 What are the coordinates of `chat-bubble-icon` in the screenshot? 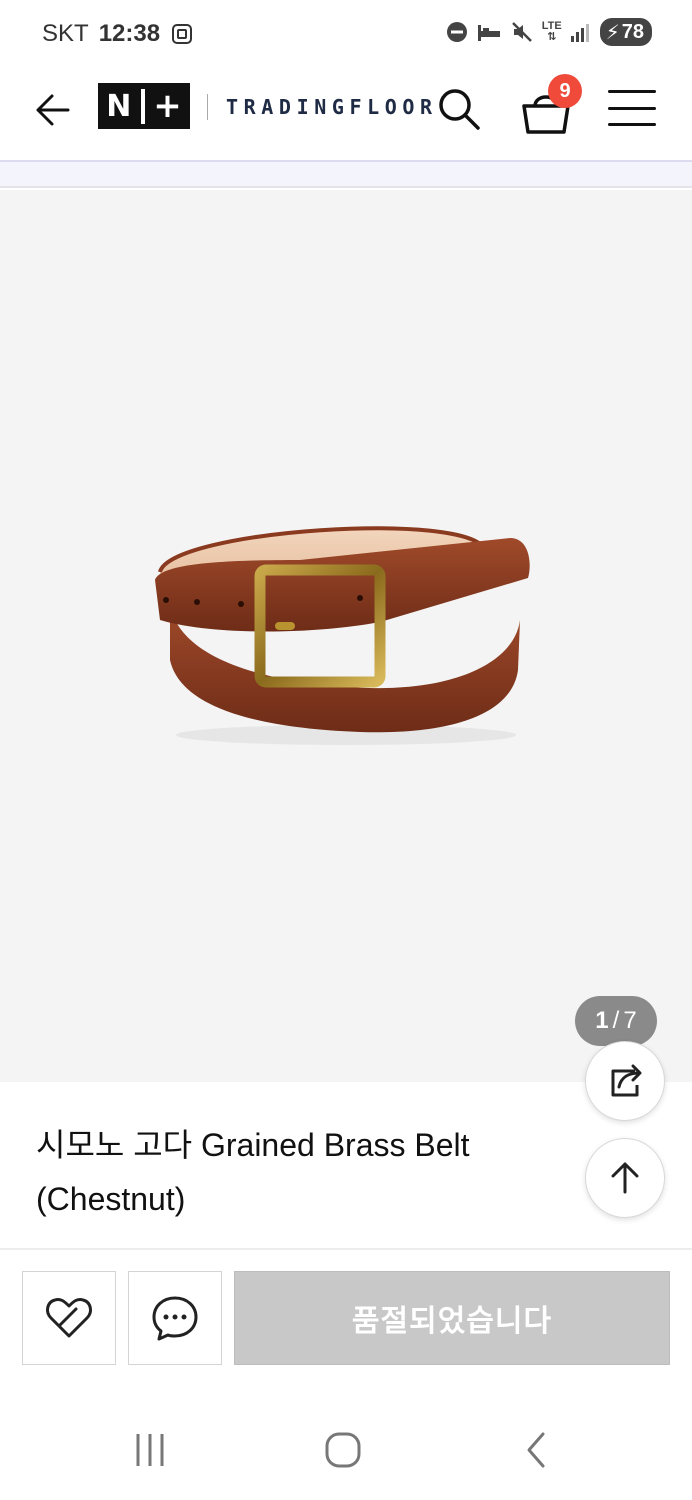 It's located at (175, 1318).